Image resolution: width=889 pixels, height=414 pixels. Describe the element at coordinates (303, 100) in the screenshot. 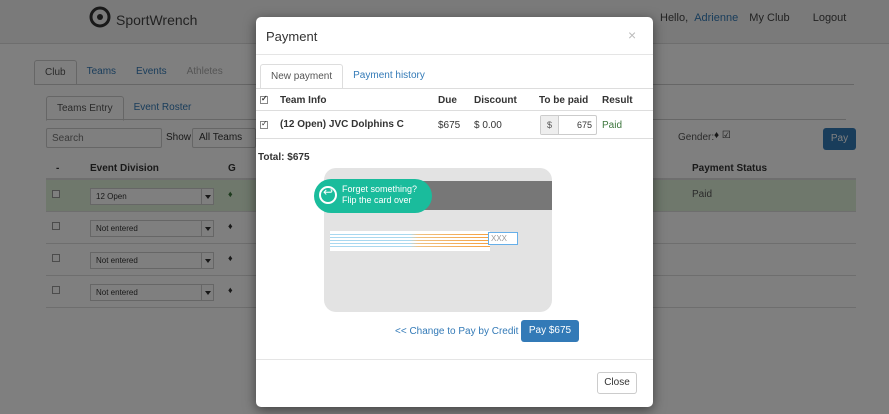

I see `header-team-info: Team Info` at that location.